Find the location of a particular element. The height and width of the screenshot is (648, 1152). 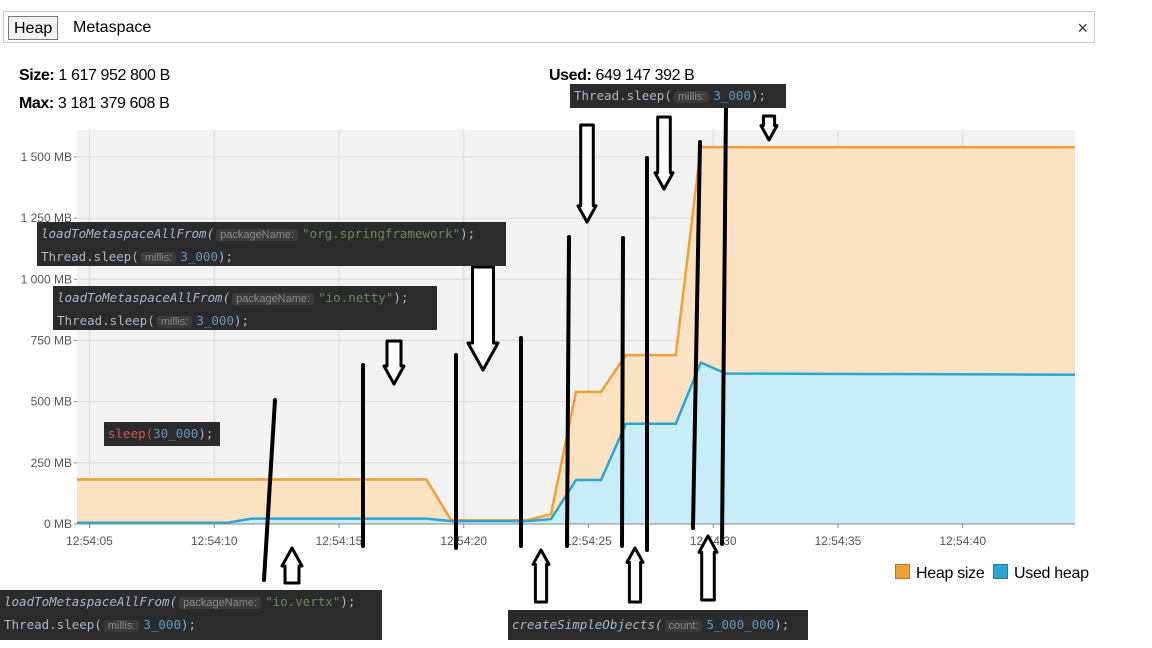

y-tick-label: 1 500 MB is located at coordinates (46, 157).